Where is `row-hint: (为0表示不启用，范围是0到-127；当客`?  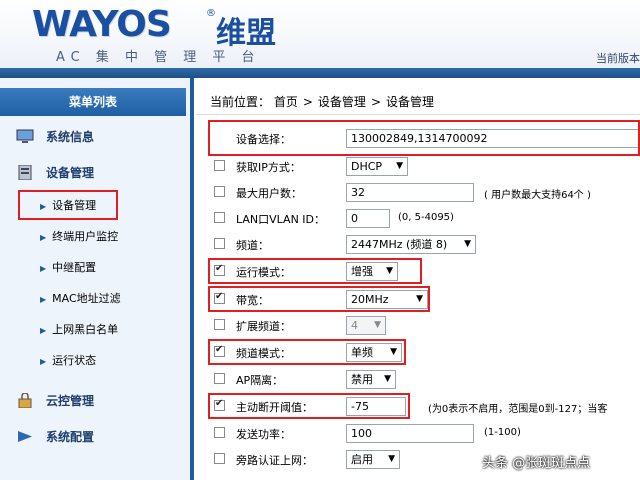
row-hint: (为0表示不启用，范围是0到-127；当客 is located at coordinates (518, 409).